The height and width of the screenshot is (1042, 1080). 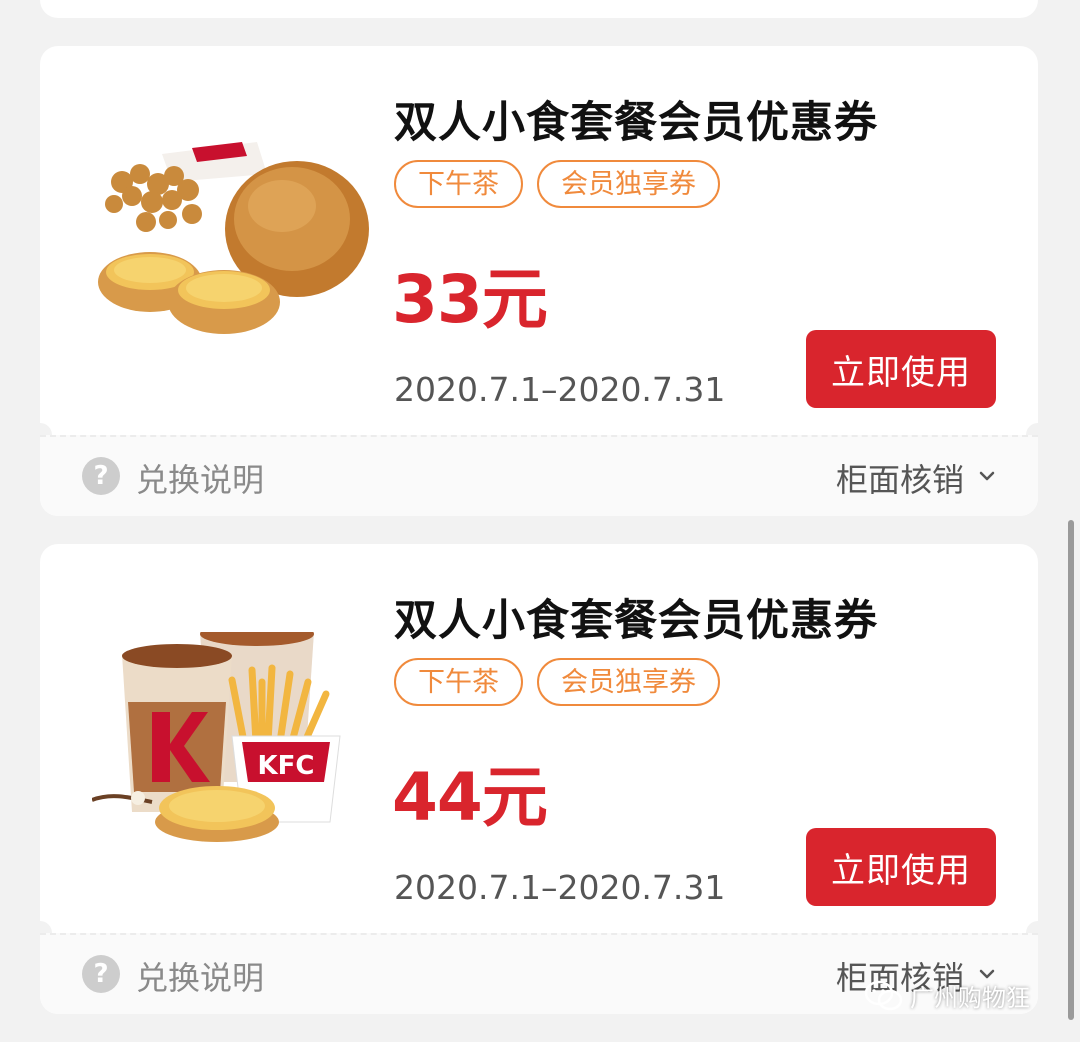 What do you see at coordinates (286, 766) in the screenshot?
I see `svg-text: KFC` at bounding box center [286, 766].